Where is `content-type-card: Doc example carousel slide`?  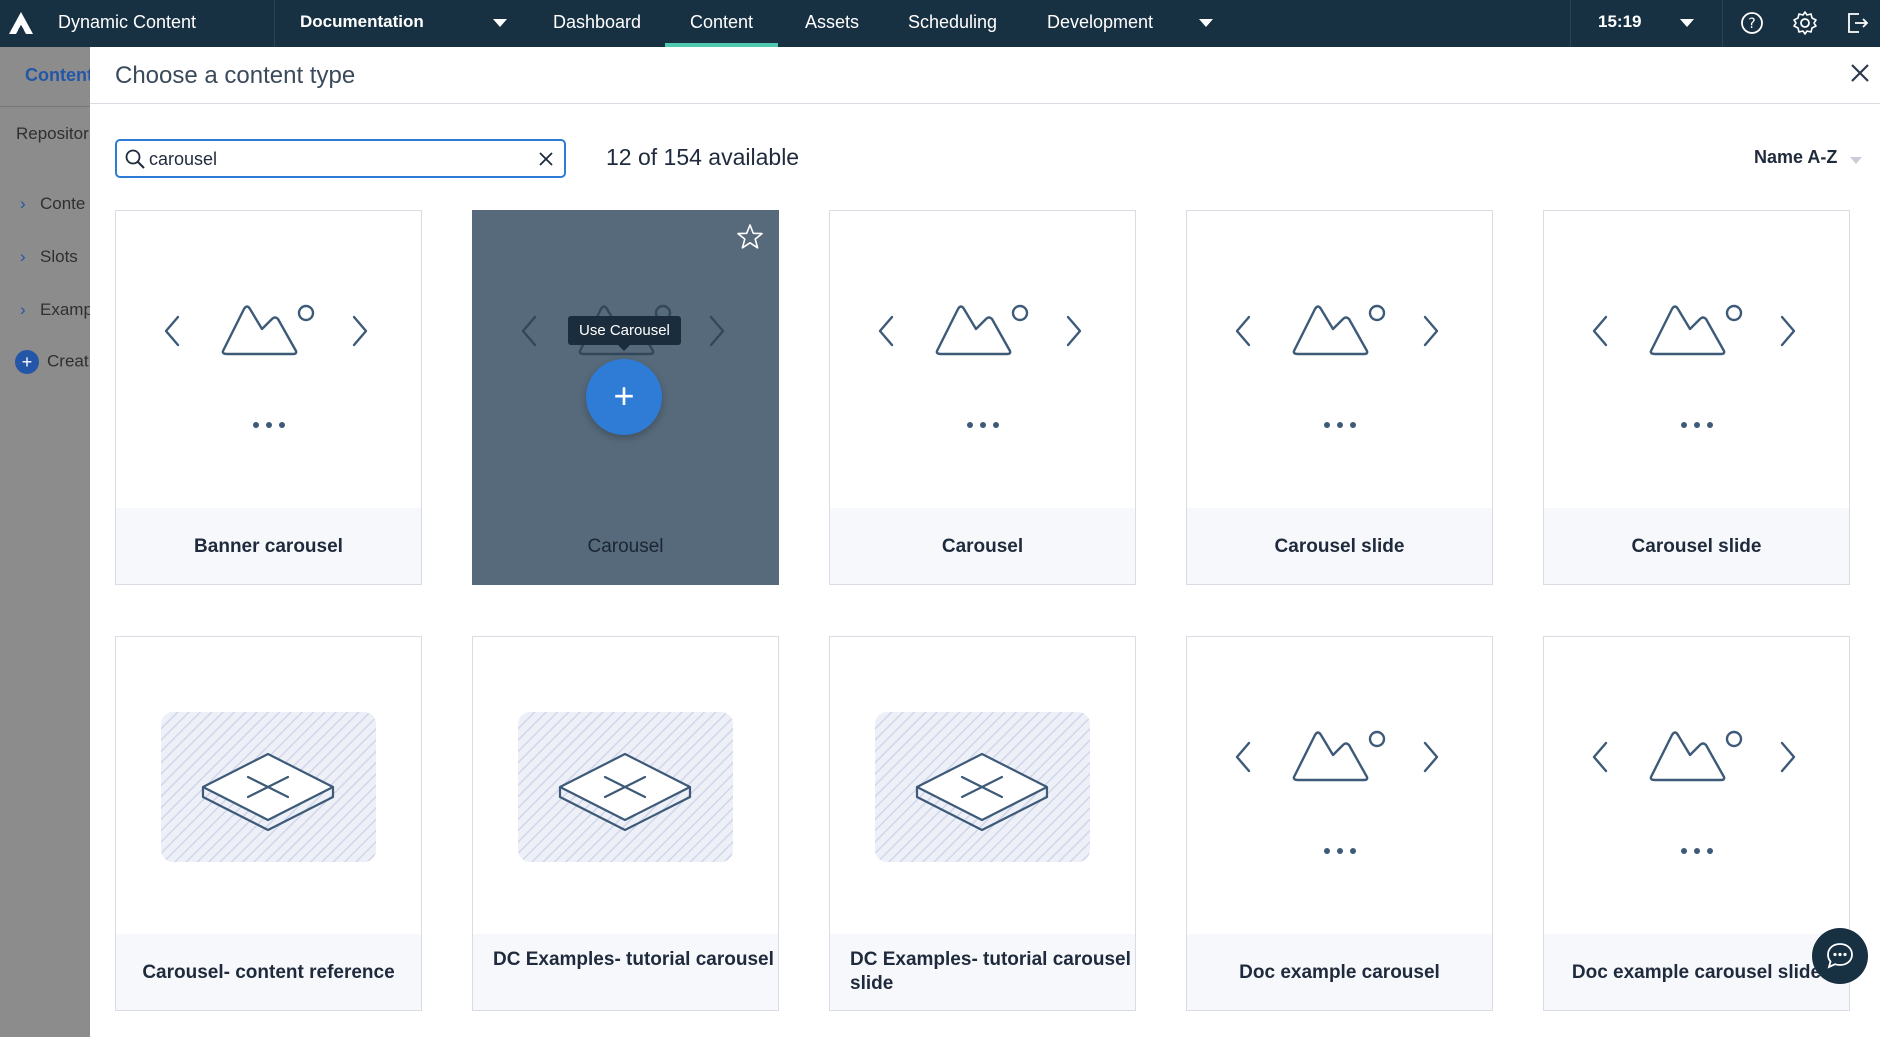
content-type-card: Doc example carousel slide is located at coordinates (1696, 823).